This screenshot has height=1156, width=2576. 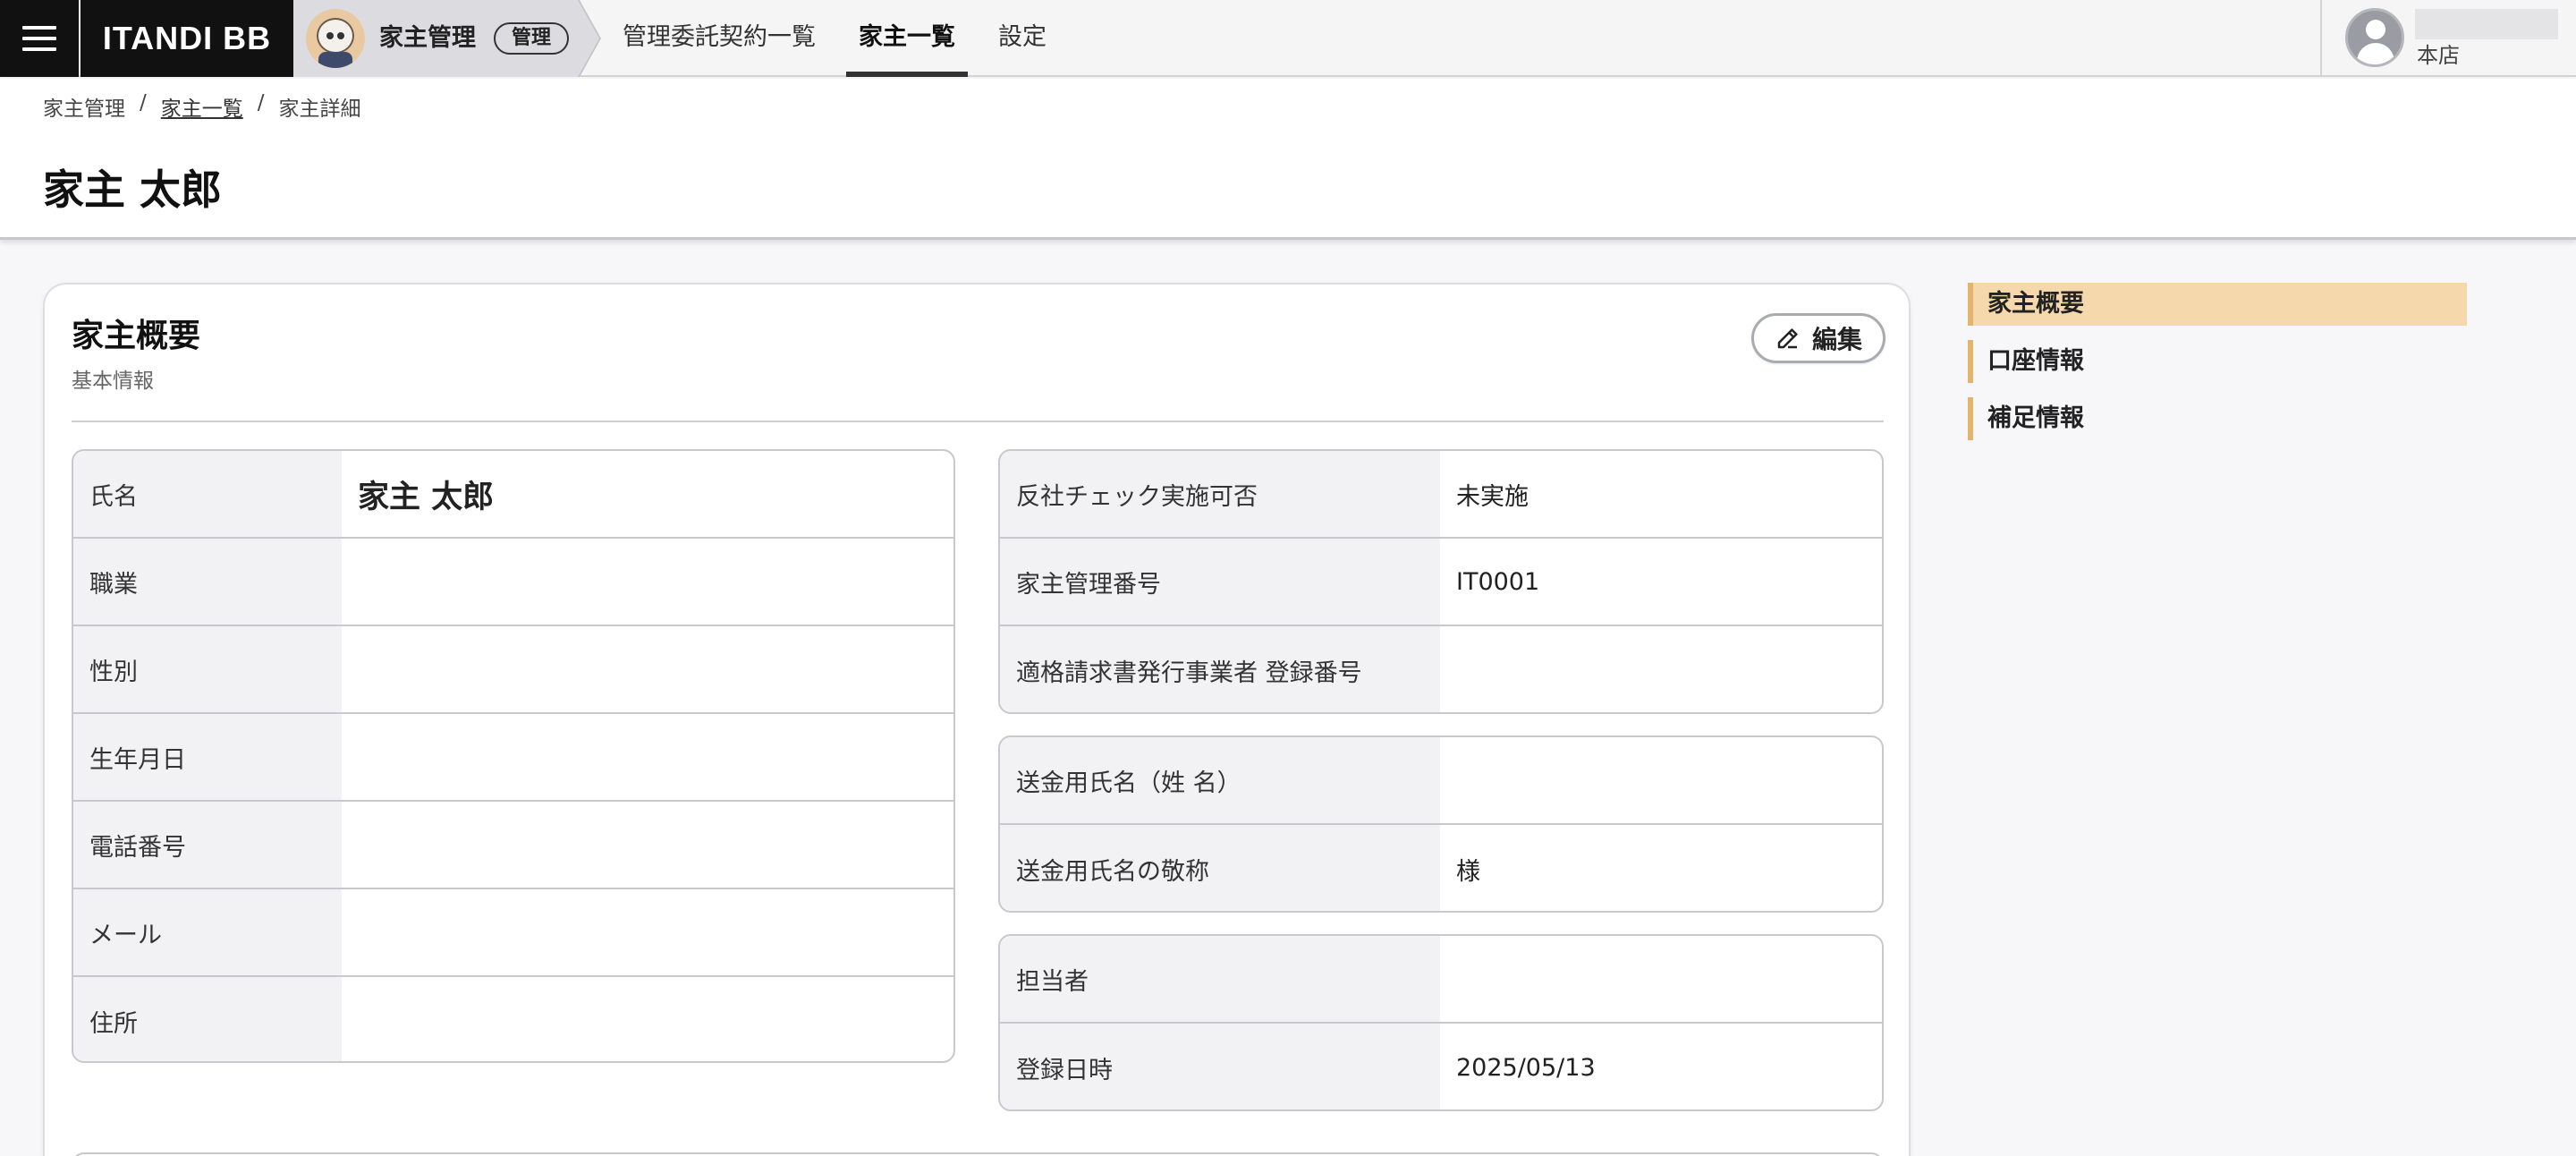 I want to click on hamburger-icon, so click(x=39, y=38).